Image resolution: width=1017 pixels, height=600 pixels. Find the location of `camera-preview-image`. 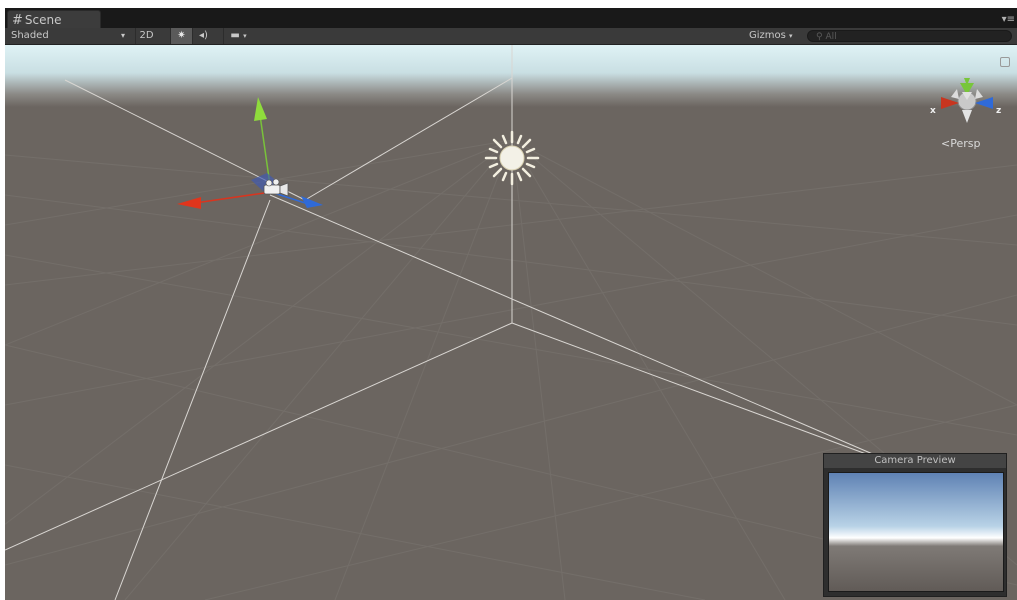

camera-preview-image is located at coordinates (916, 532).